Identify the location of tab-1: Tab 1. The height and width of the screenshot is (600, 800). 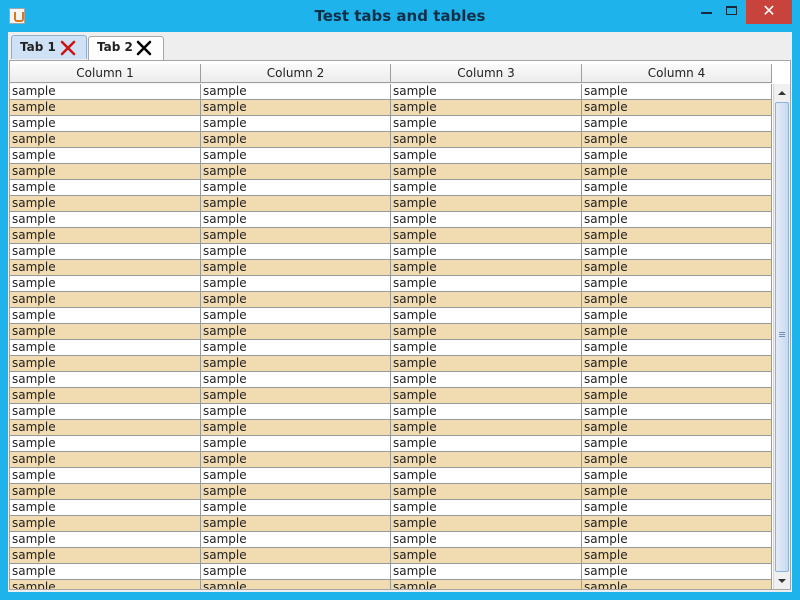
(49, 47).